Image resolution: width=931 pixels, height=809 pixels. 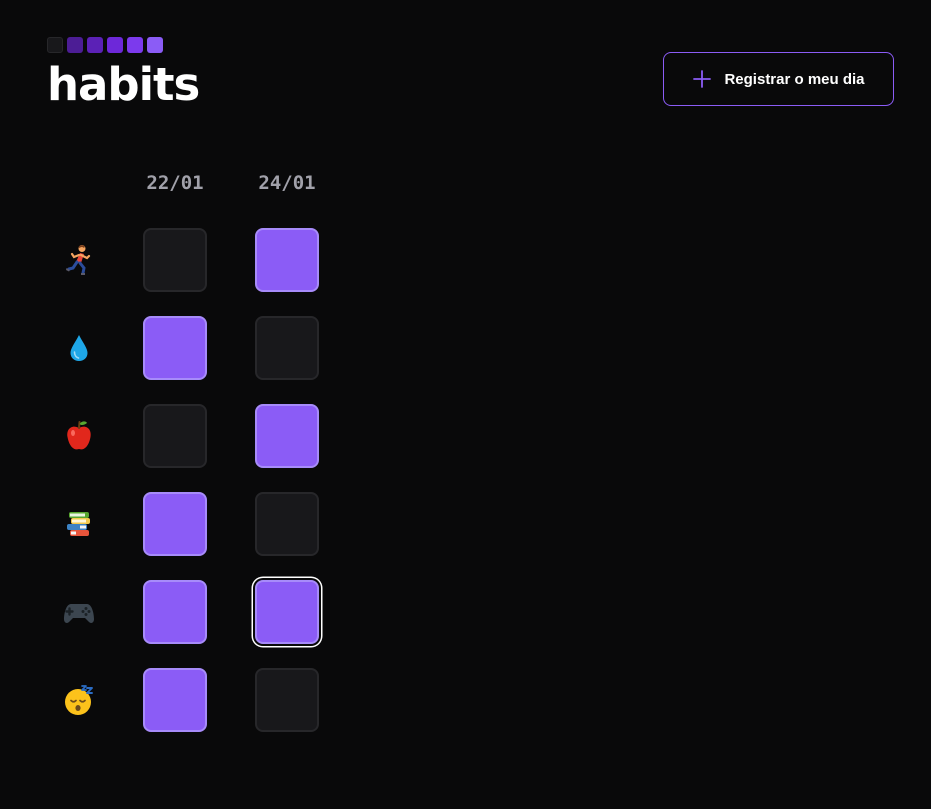 I want to click on plus-icon, so click(x=702, y=79).